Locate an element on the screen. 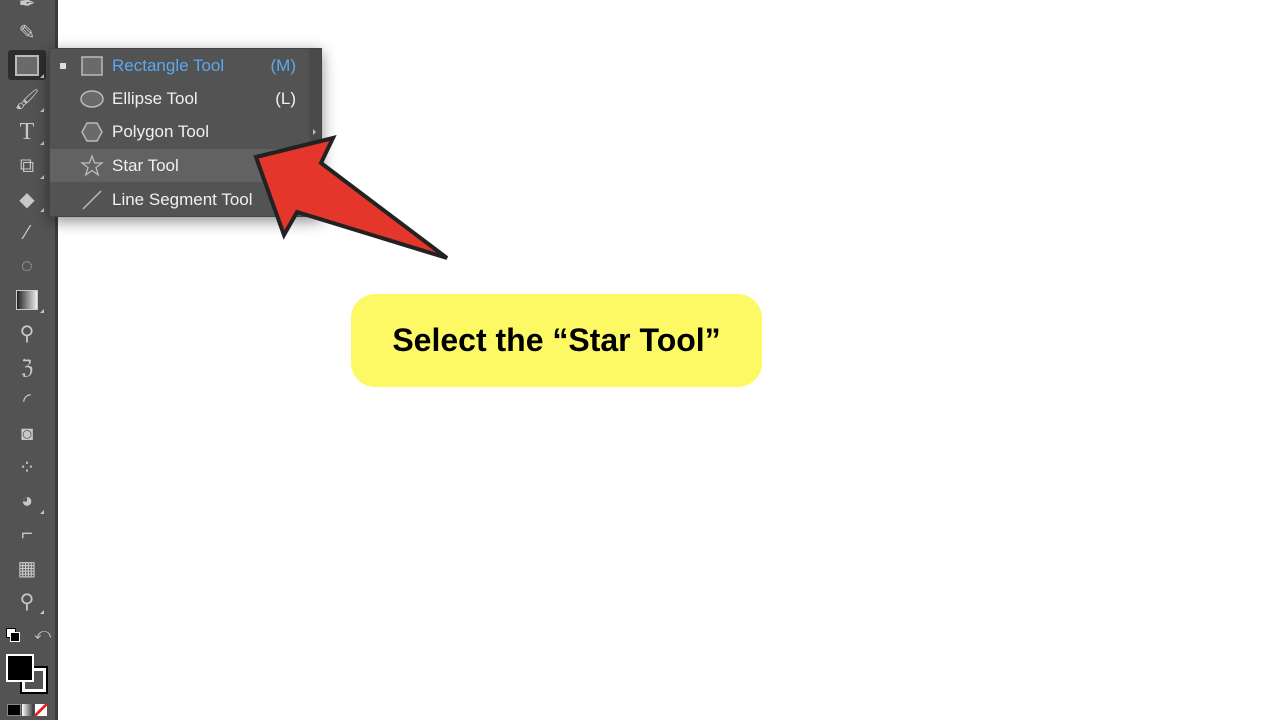 This screenshot has height=720, width=1280. instruction-callout: Select the “Star Tool” is located at coordinates (556, 340).